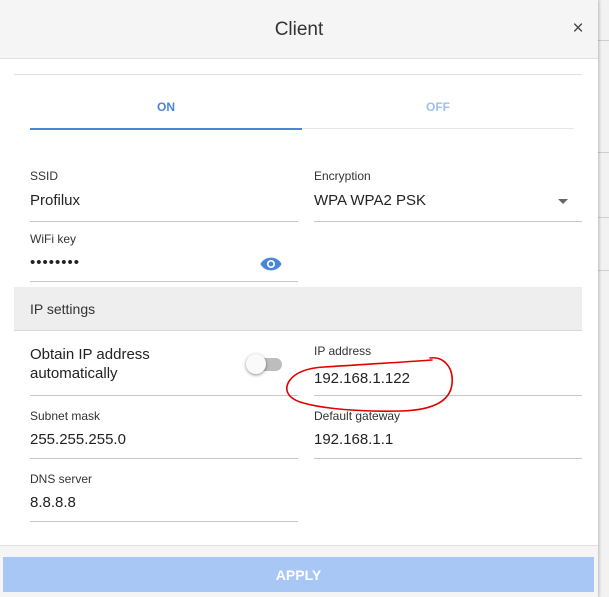 This screenshot has width=609, height=597. What do you see at coordinates (448, 195) in the screenshot?
I see `encryption-select: Encryption WPA WPA2 PSK` at bounding box center [448, 195].